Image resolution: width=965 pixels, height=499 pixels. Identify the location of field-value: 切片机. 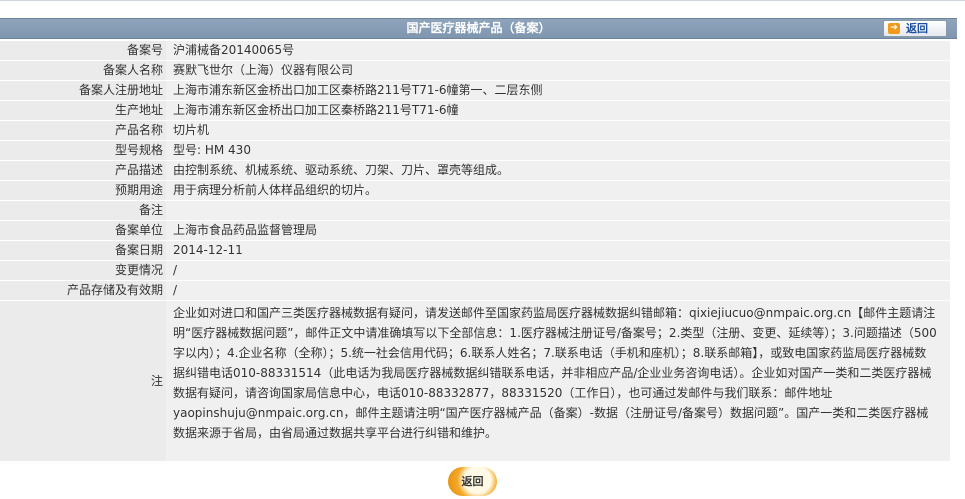
(558, 130).